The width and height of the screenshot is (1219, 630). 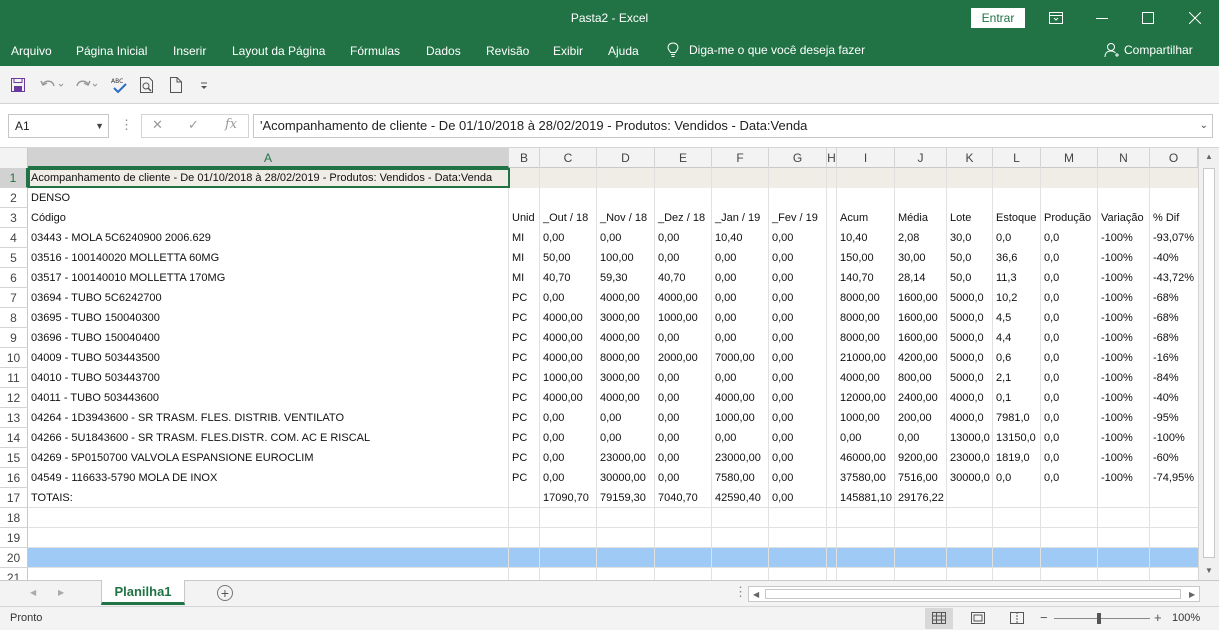 What do you see at coordinates (1017, 618) in the screenshot?
I see `page-break-icon` at bounding box center [1017, 618].